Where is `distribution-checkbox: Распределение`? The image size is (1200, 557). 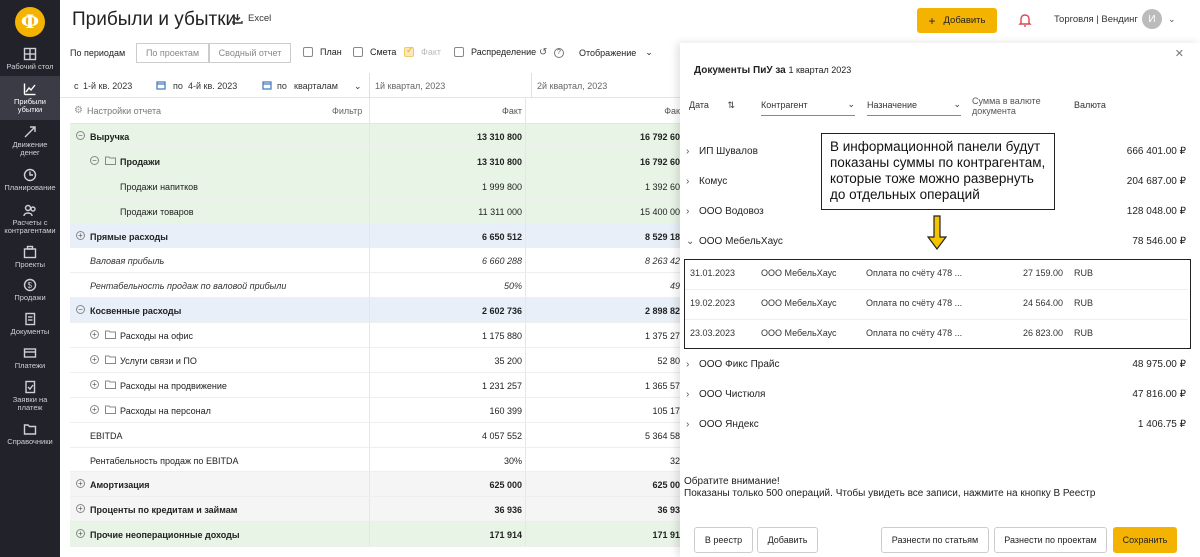 distribution-checkbox: Распределение is located at coordinates (495, 52).